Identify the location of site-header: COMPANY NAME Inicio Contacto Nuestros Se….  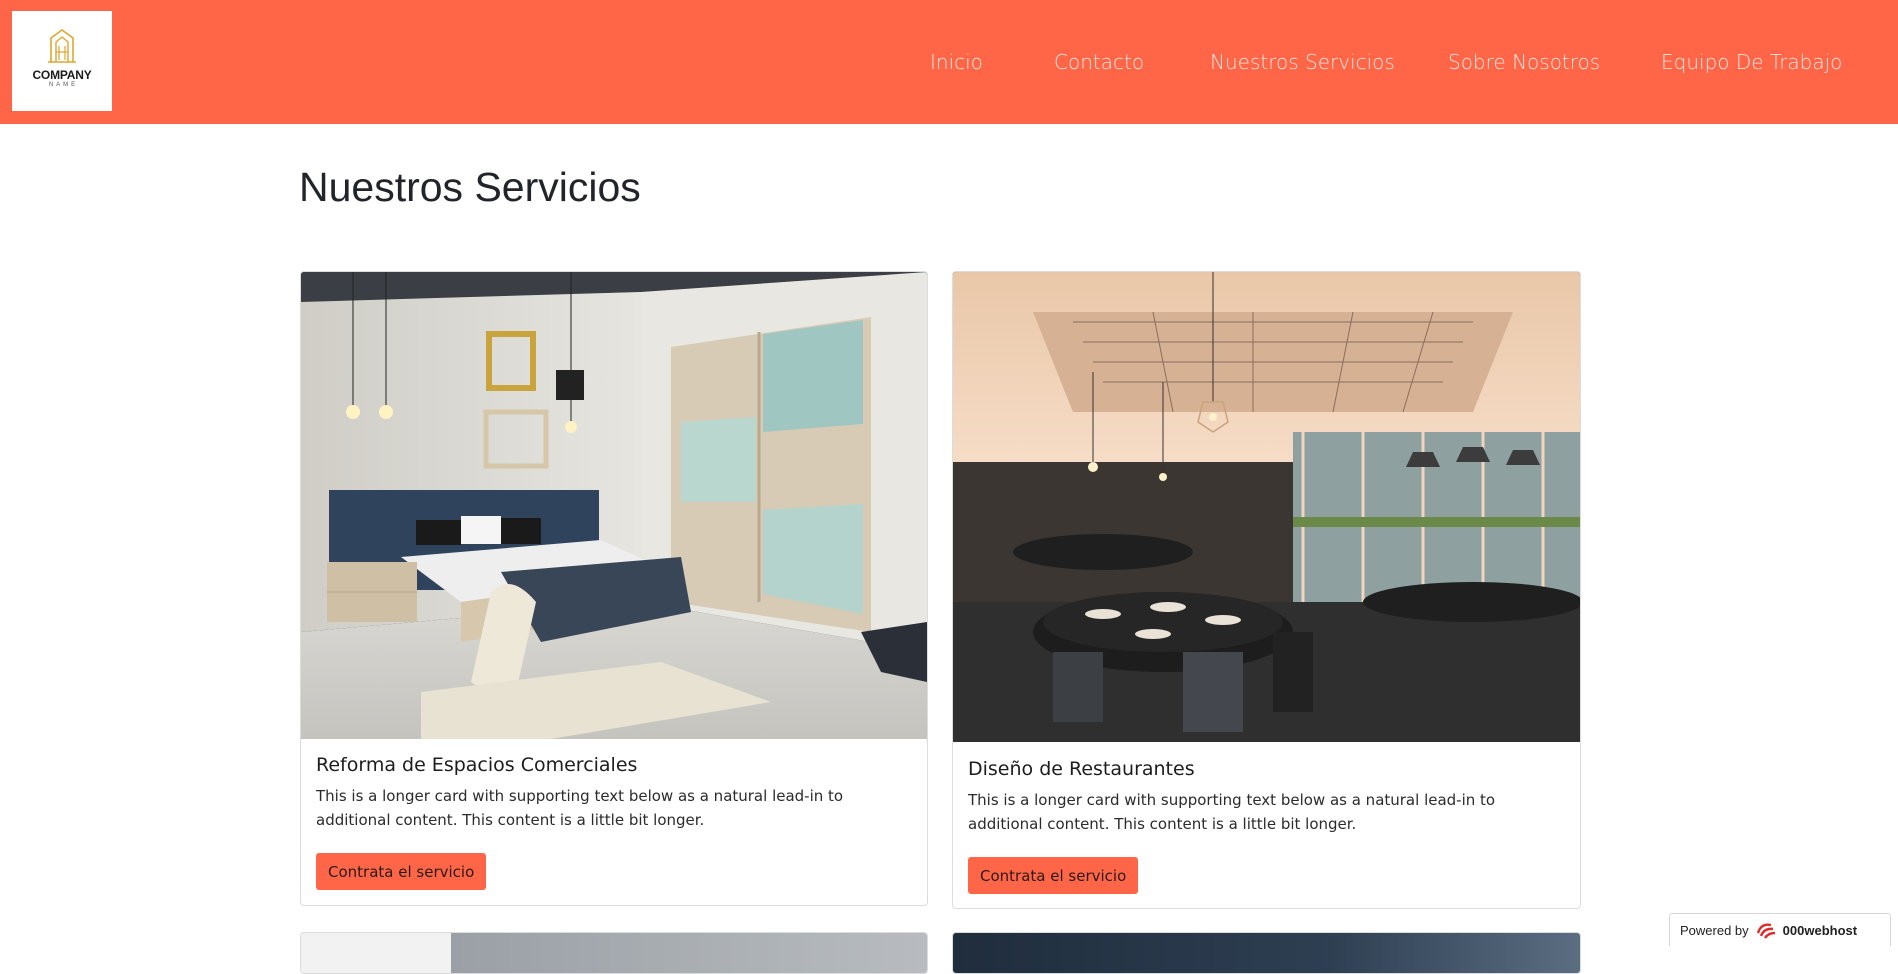
(949, 62).